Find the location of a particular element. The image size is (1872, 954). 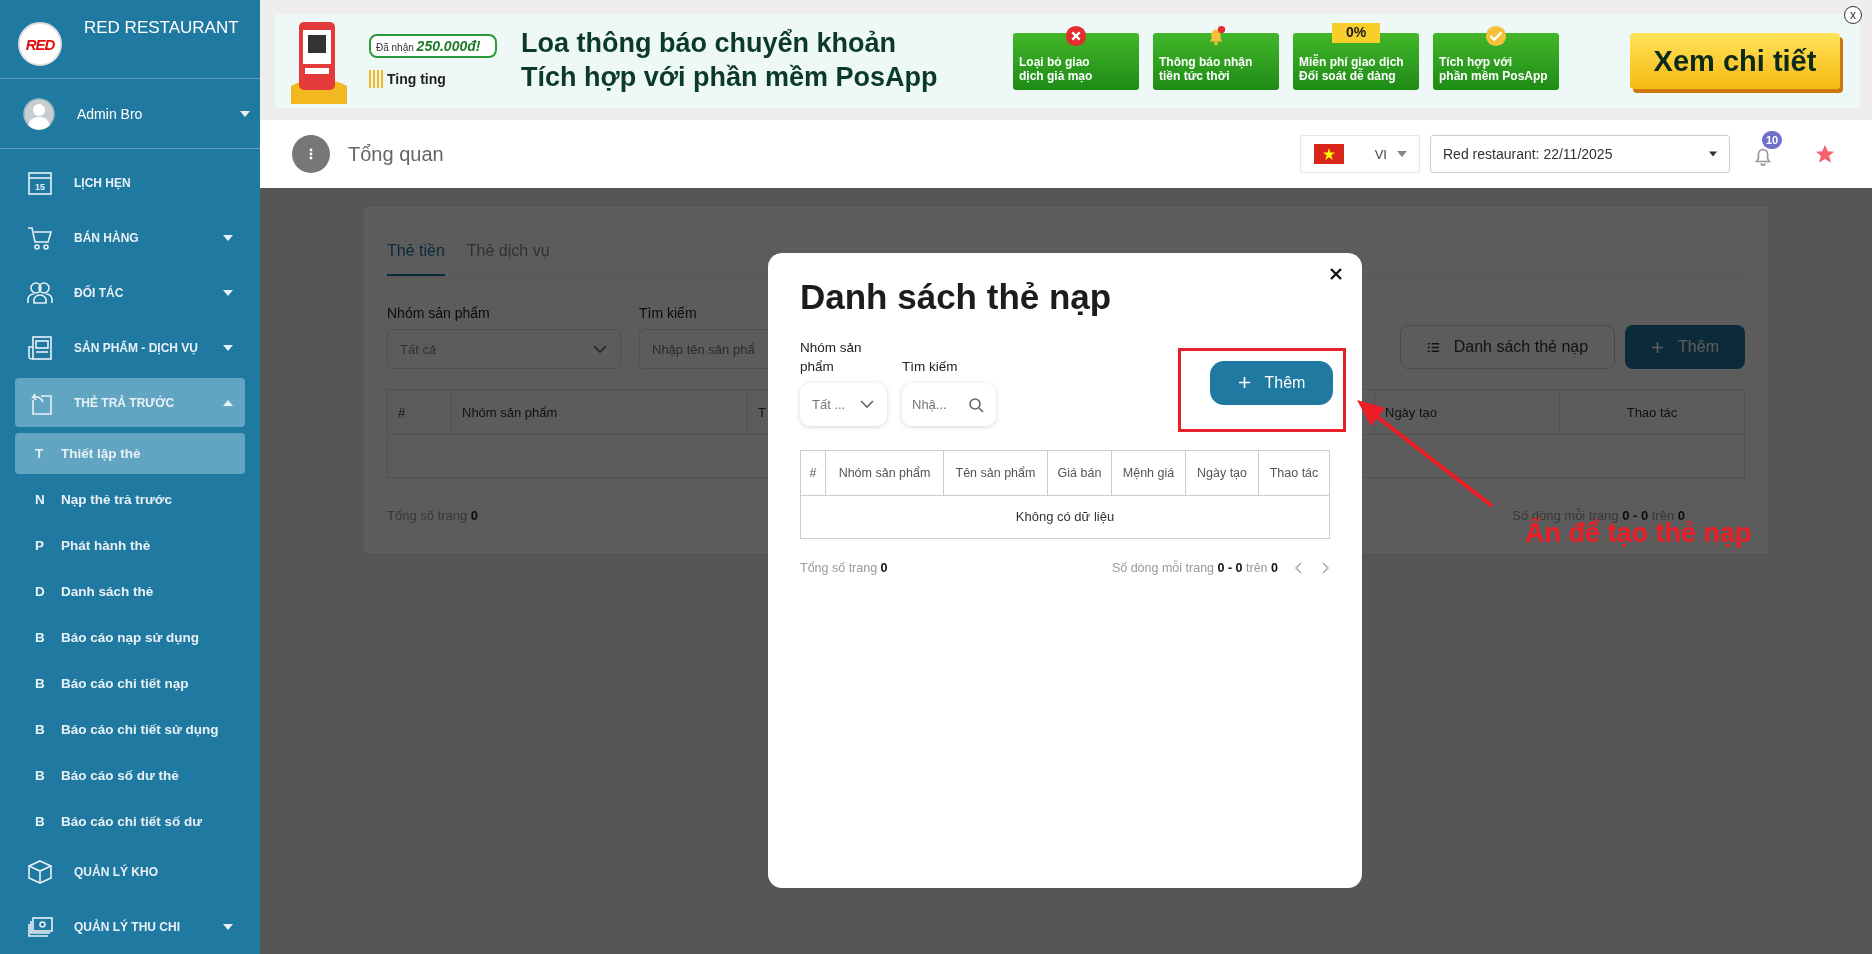

ad-headline: Loa thông báo chuyển khoản is located at coordinates (709, 44).